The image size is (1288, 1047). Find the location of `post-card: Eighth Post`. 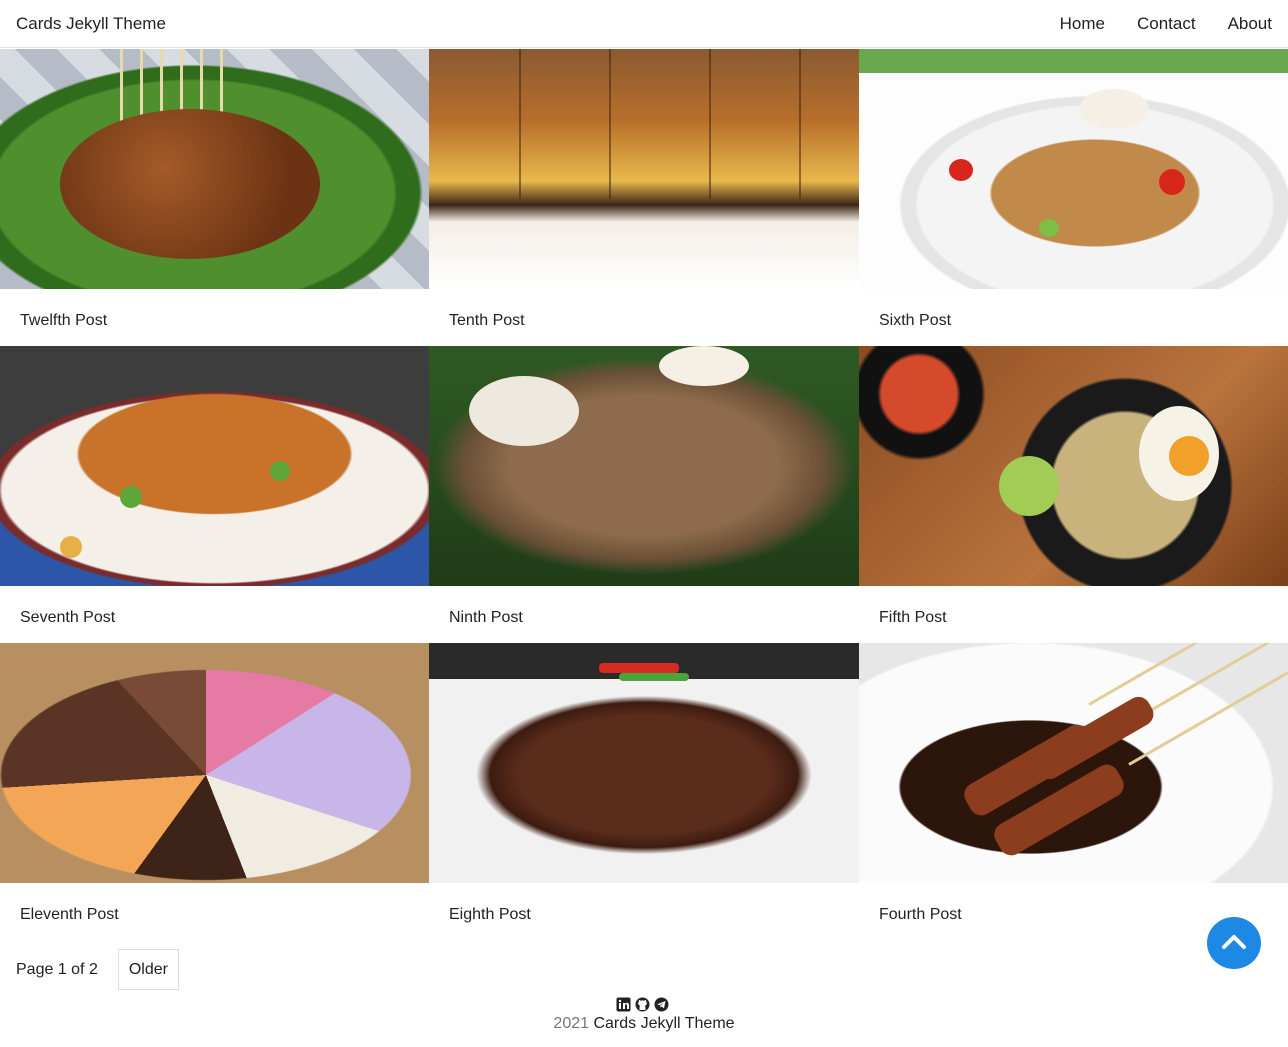

post-card: Eighth Post is located at coordinates (644, 791).